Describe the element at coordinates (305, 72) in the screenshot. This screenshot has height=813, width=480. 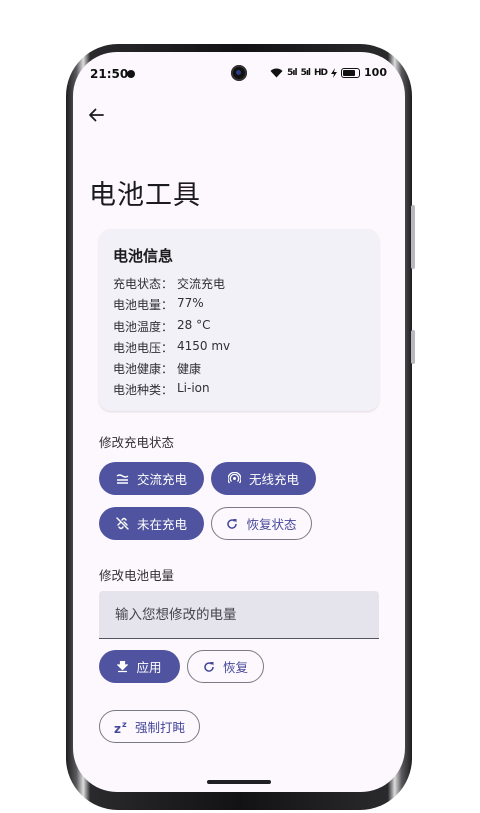
I see `signal-2-icon: 5ıl` at that location.